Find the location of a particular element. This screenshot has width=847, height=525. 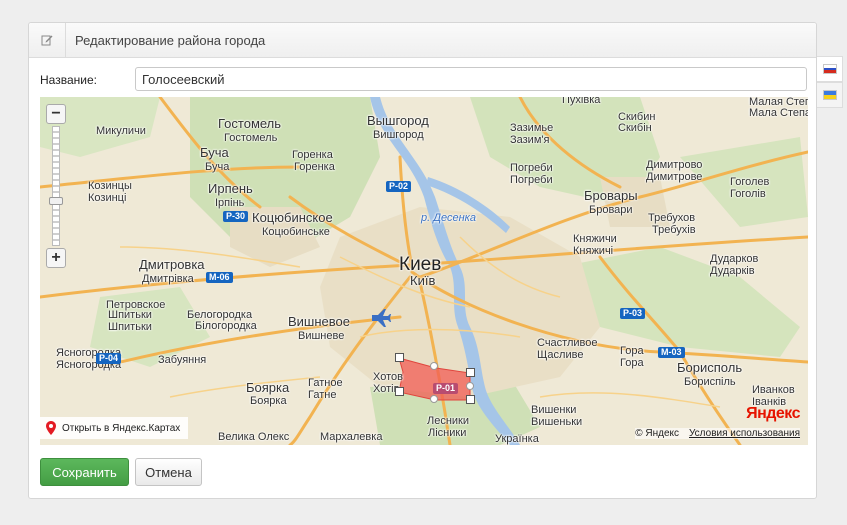

map-label: Ирпень is located at coordinates (230, 188).